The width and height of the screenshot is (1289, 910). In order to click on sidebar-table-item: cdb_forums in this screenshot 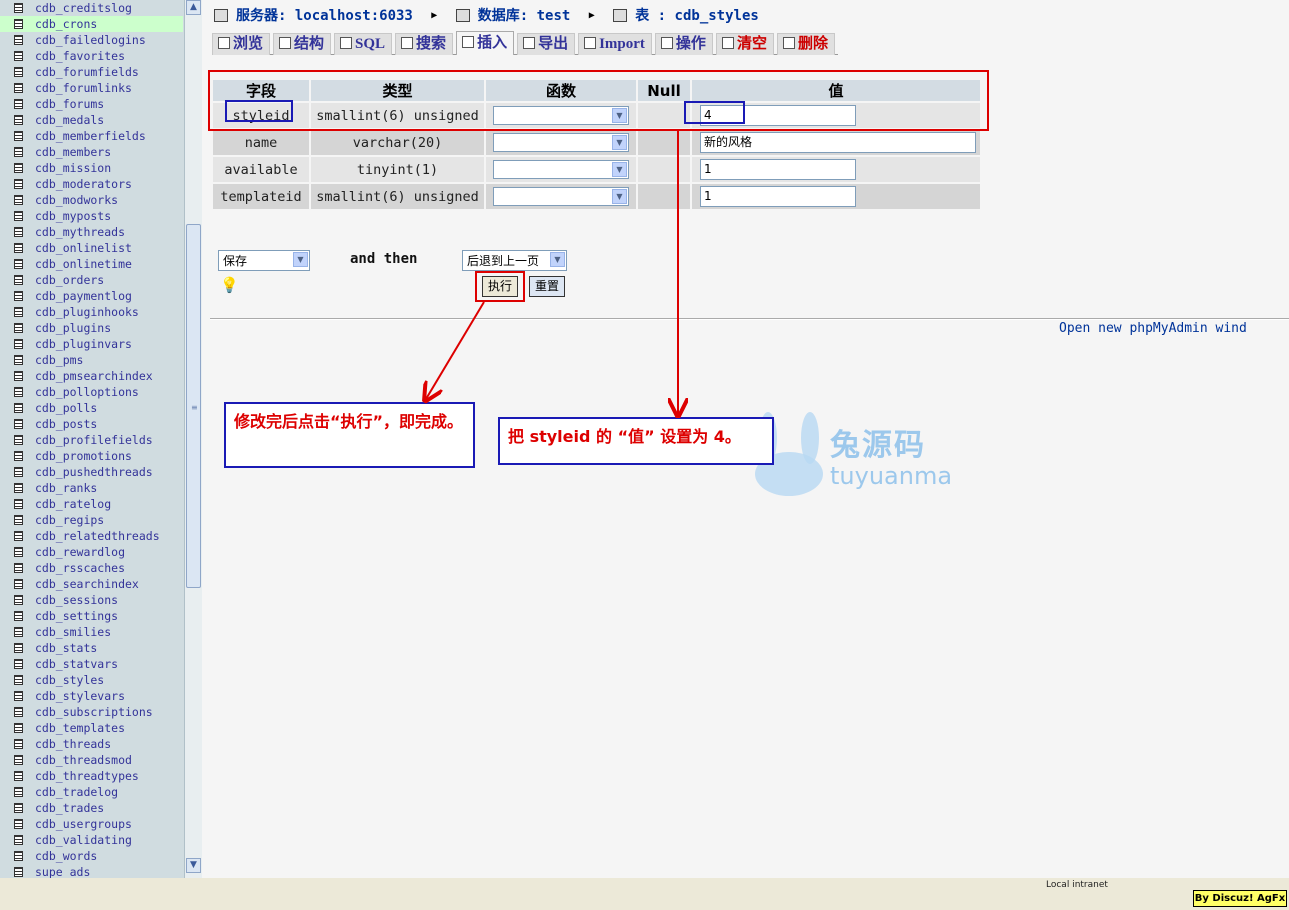, I will do `click(91, 104)`.